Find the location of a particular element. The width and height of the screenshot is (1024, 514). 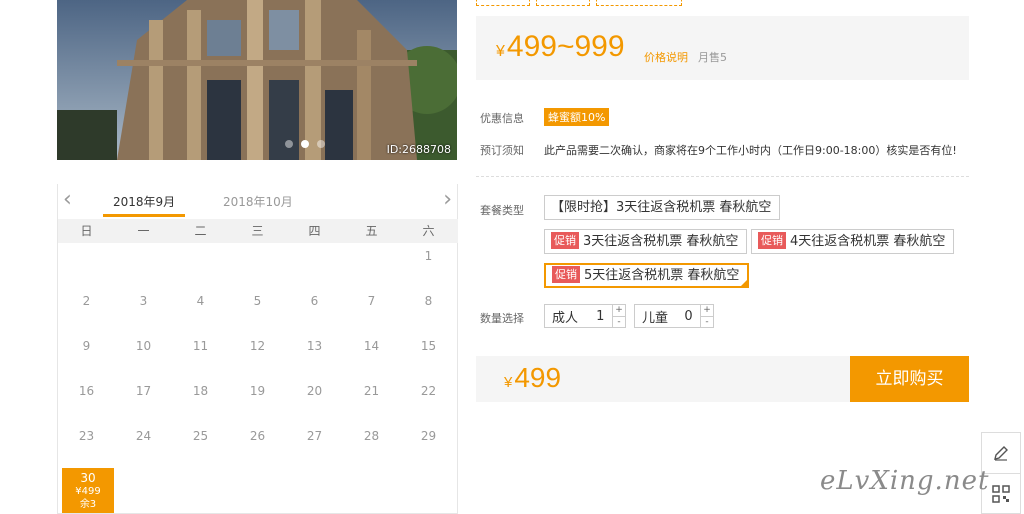

selected-day-remaining: 余3 is located at coordinates (88, 504).